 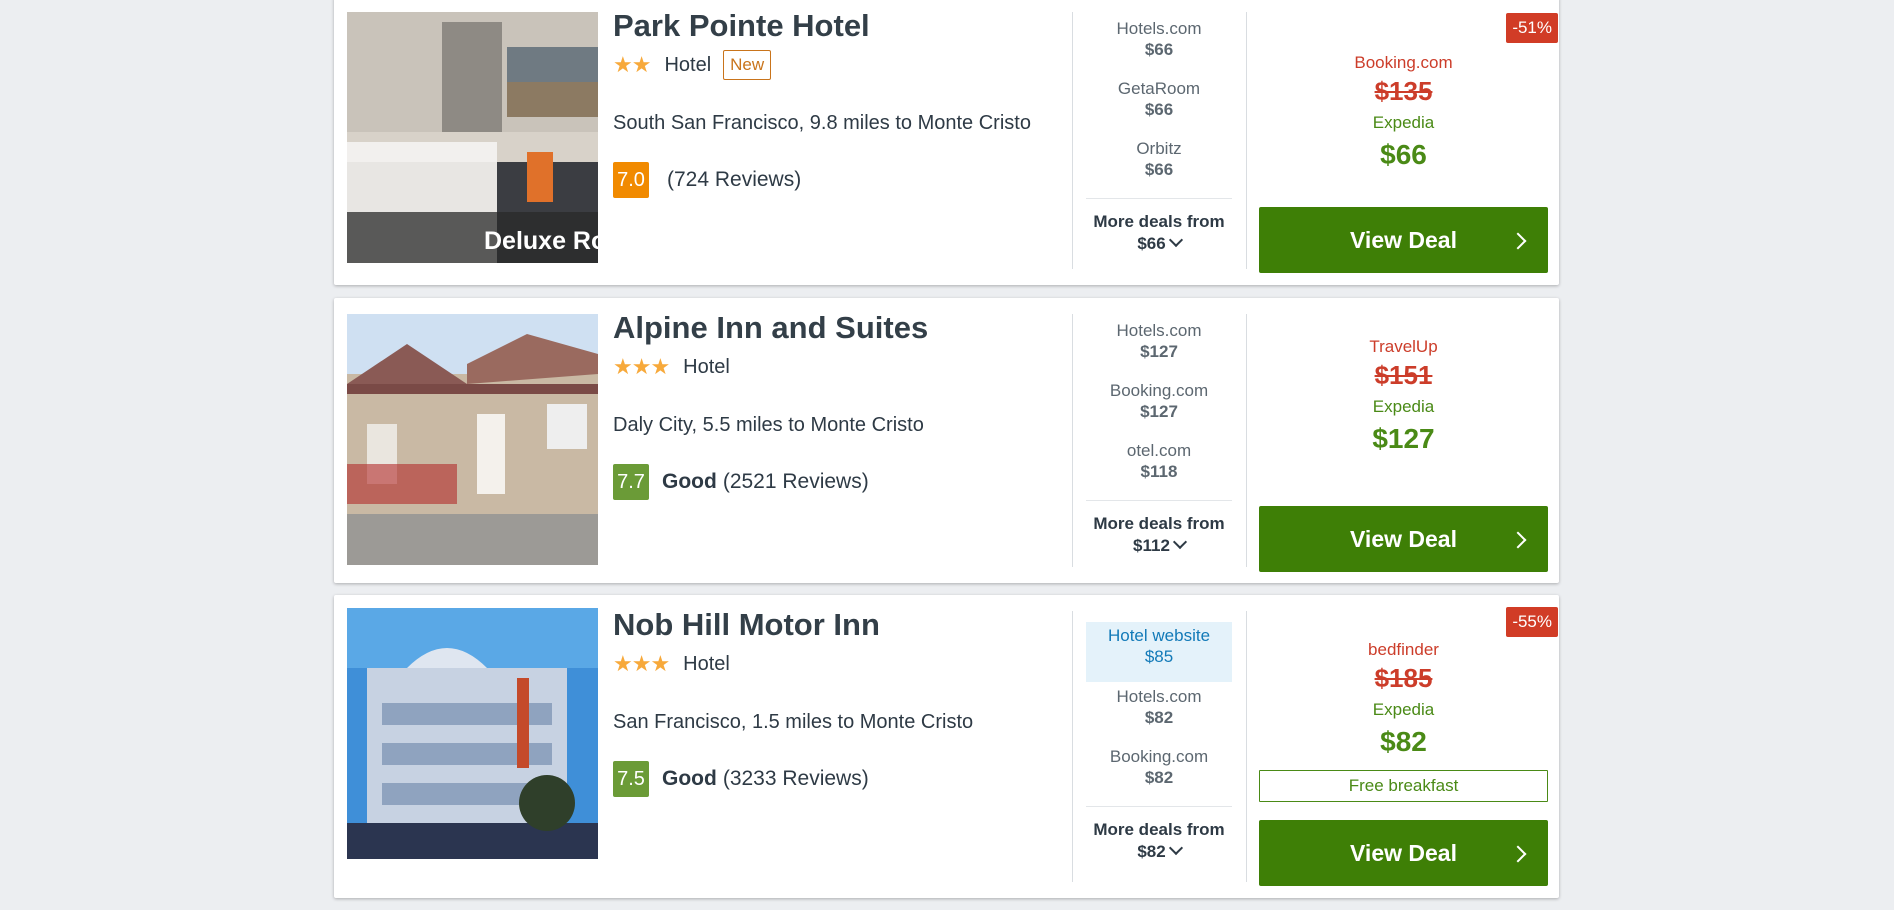 What do you see at coordinates (1159, 756) in the screenshot?
I see `deal-provider: Booking.com` at bounding box center [1159, 756].